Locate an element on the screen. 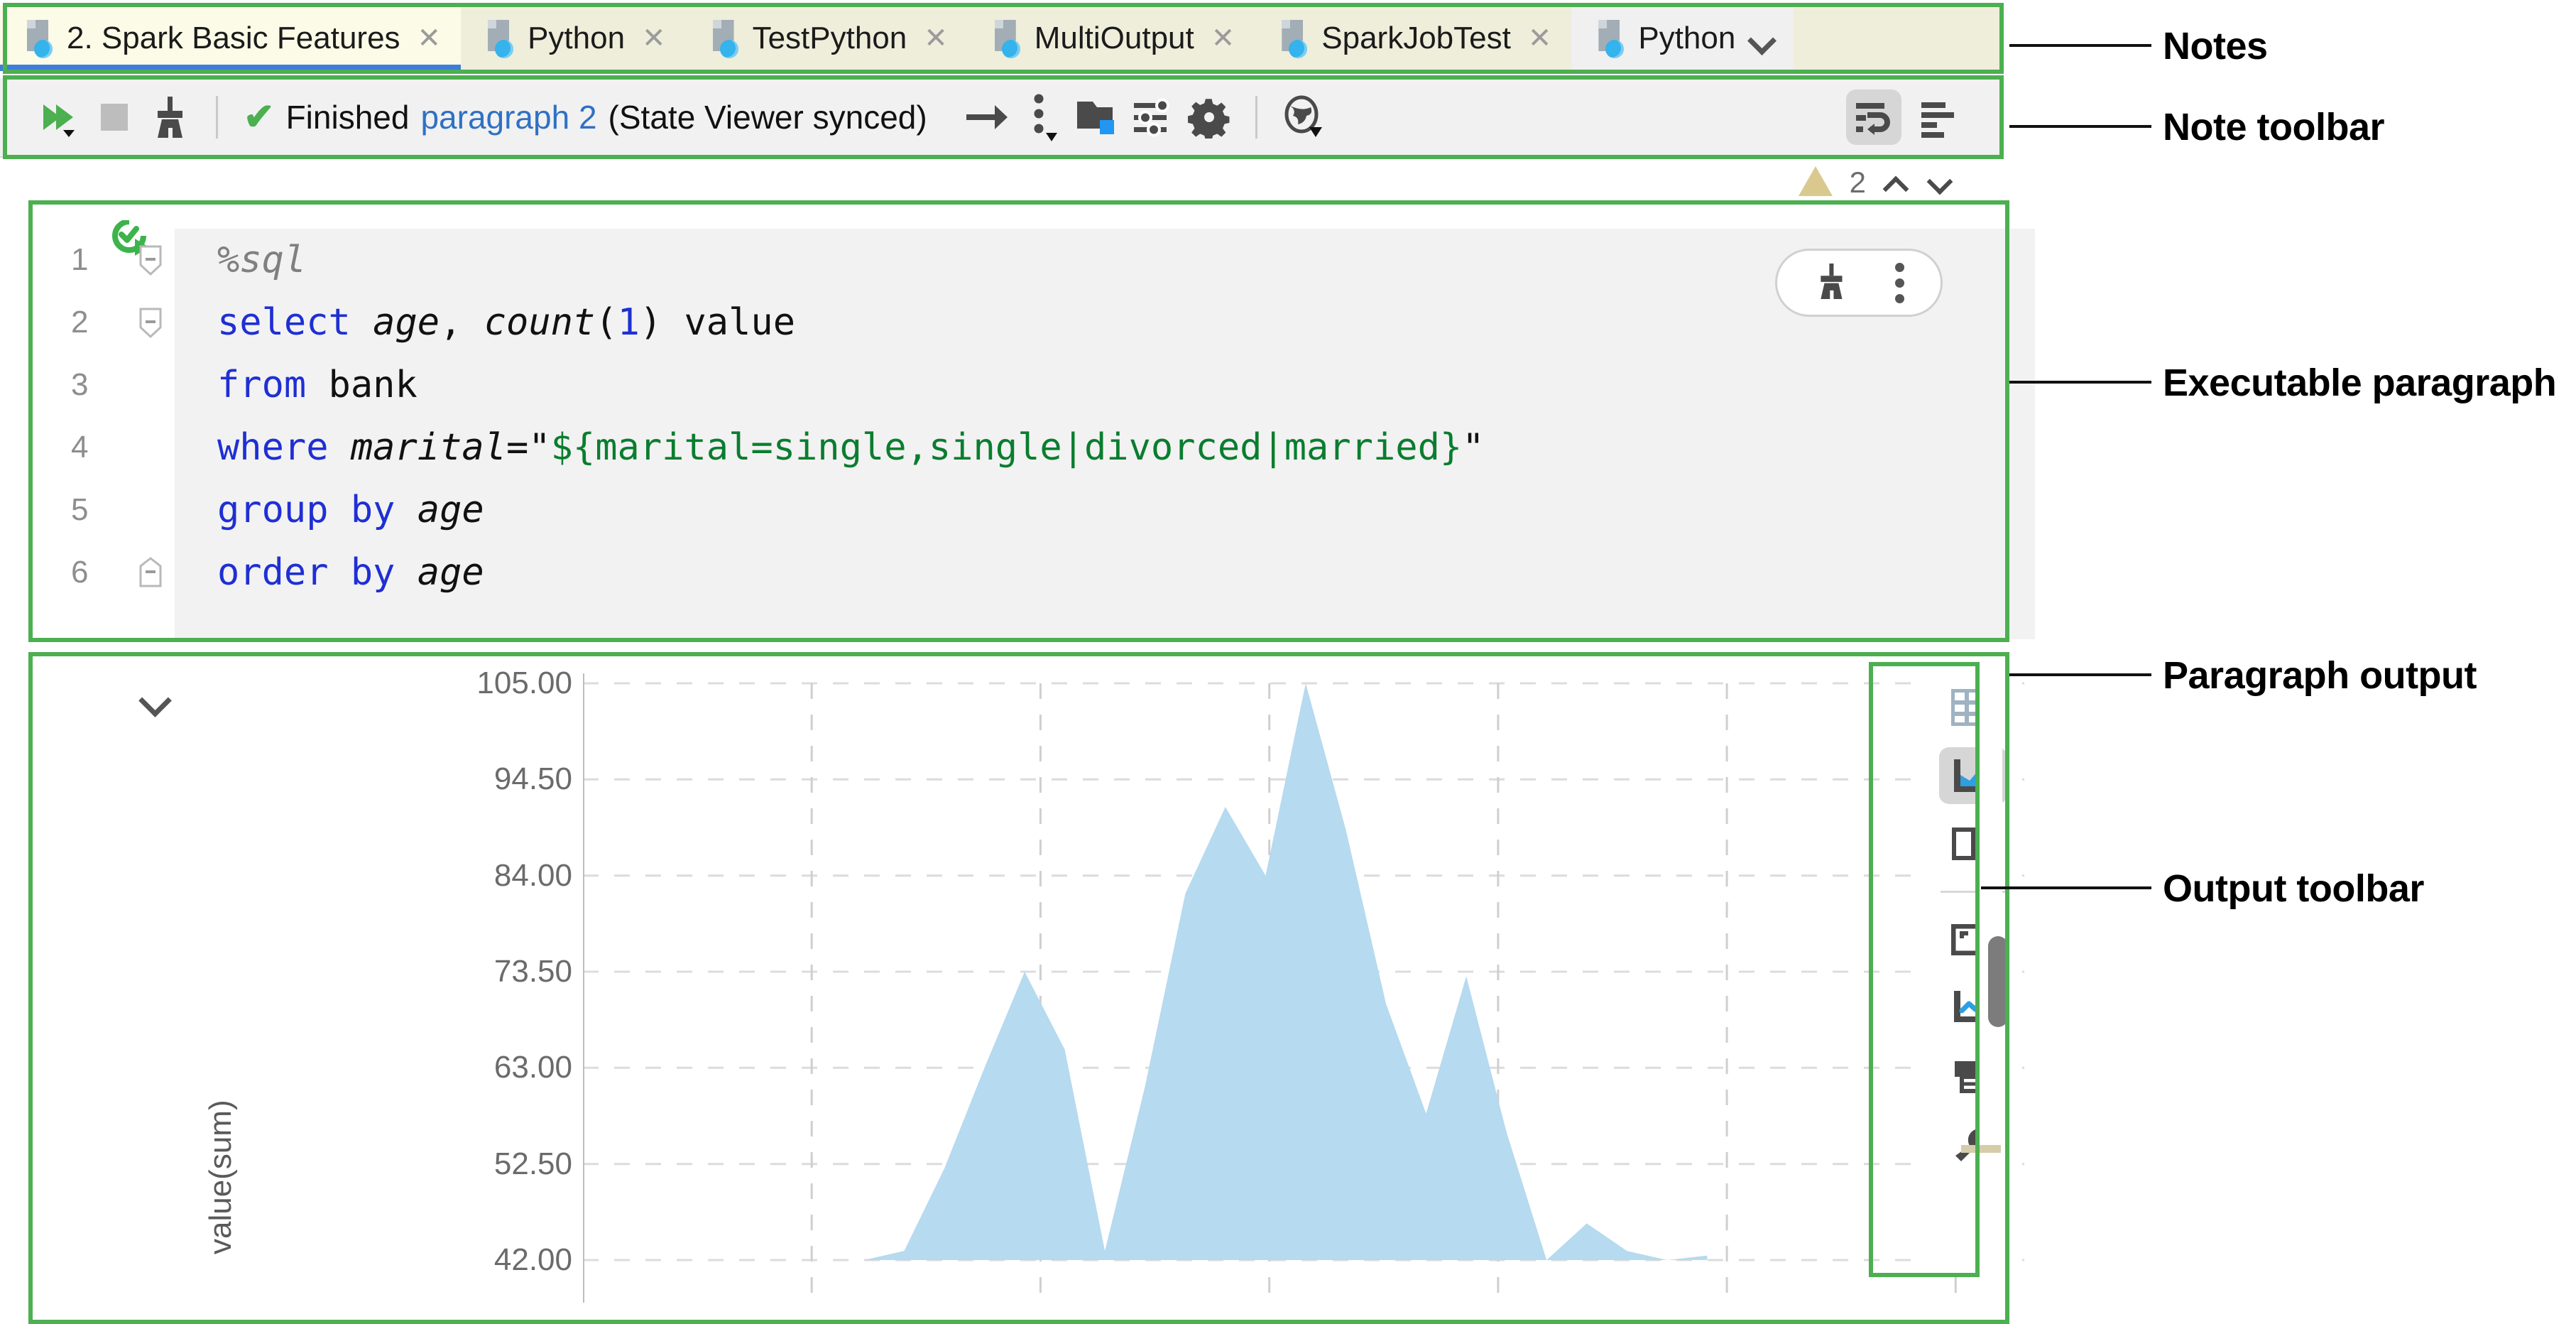  annotation-label-paragraph: Executable paragraph is located at coordinates (2360, 383).